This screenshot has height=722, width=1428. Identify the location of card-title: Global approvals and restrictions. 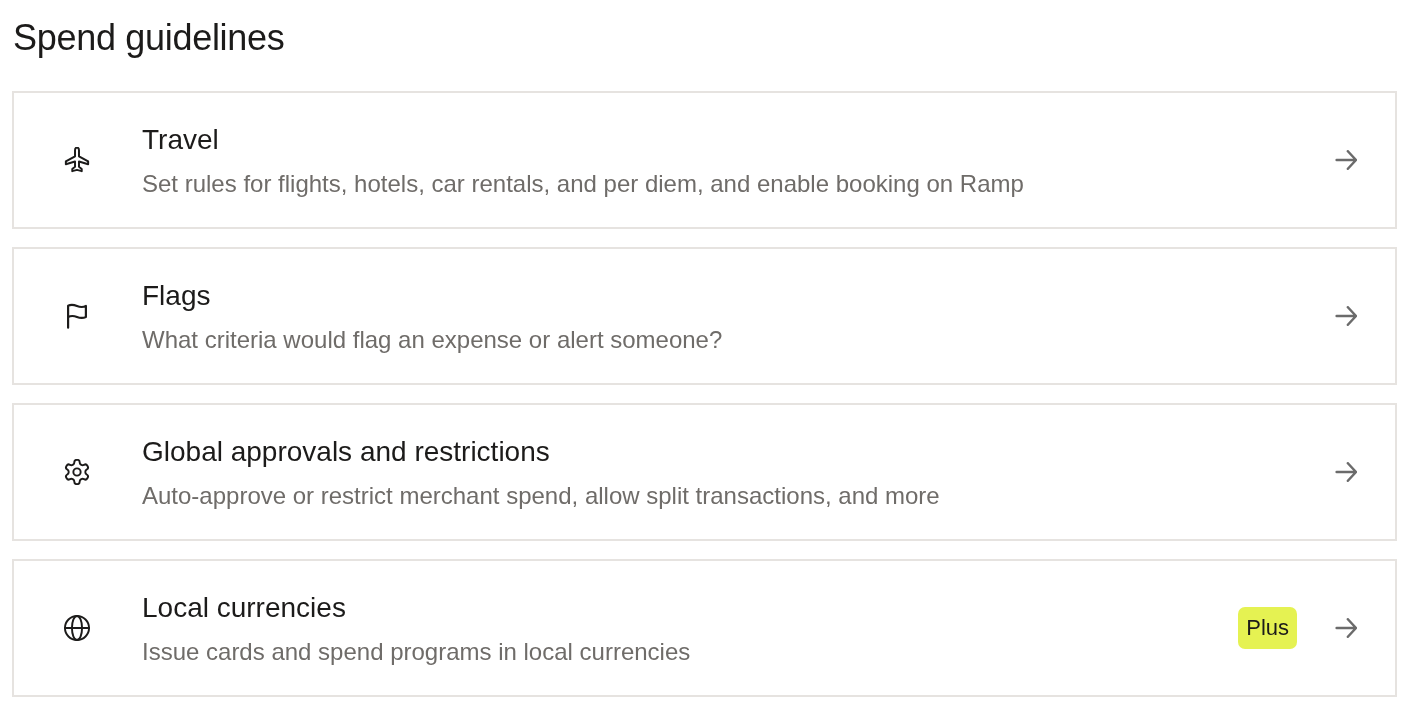
(346, 451).